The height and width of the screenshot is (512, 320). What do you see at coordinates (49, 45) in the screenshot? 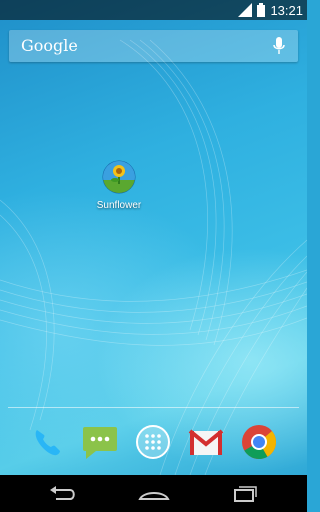
I see `search-label: Google` at bounding box center [49, 45].